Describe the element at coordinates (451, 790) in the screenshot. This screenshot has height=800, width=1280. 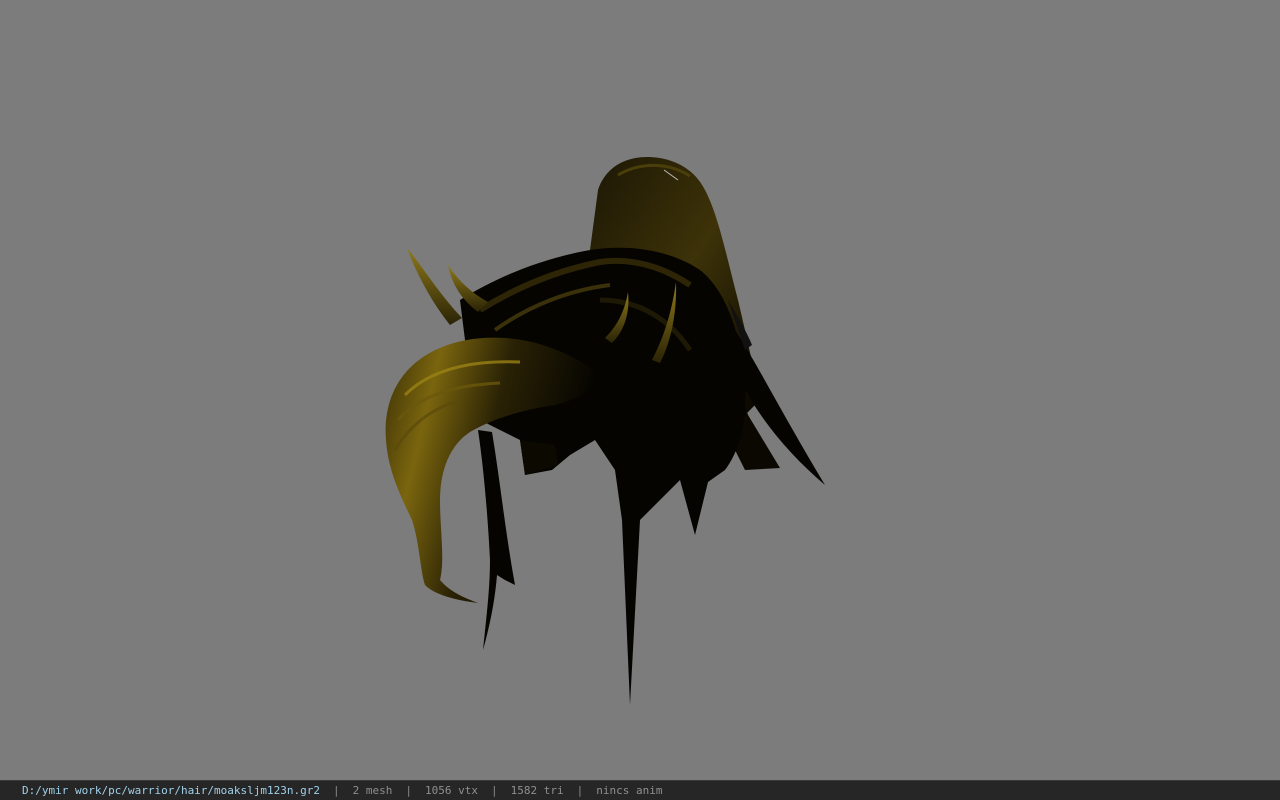
I see `vertex-count: 1056 vtx` at that location.